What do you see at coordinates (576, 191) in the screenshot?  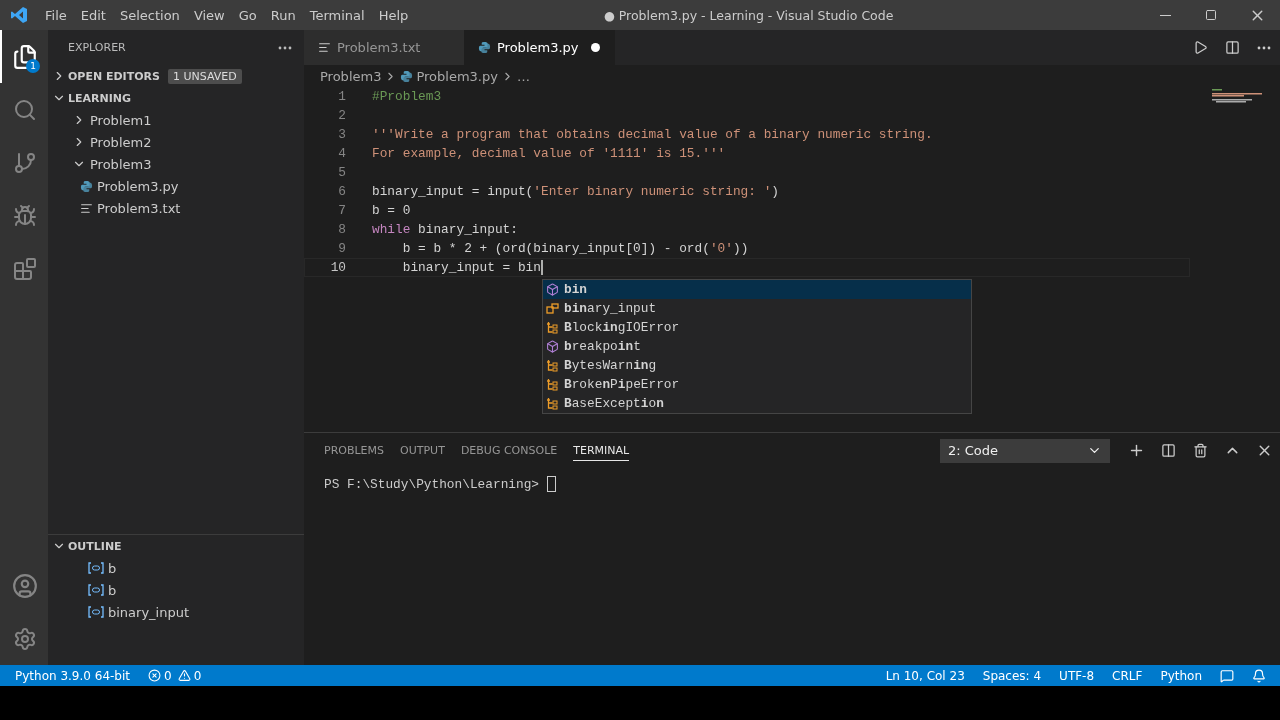 I see `code-line: binary_input = input('Enter binary numeric string: ')` at bounding box center [576, 191].